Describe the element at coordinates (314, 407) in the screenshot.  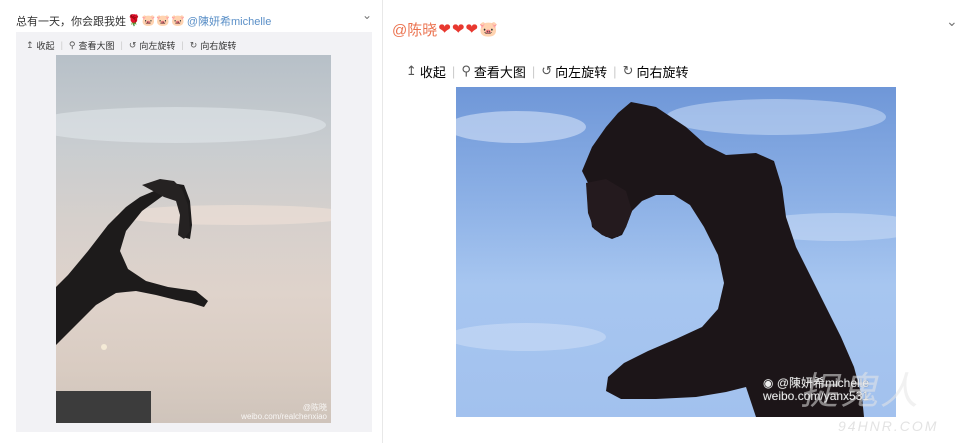
I see `left-watermark-handle: @陈晓` at that location.